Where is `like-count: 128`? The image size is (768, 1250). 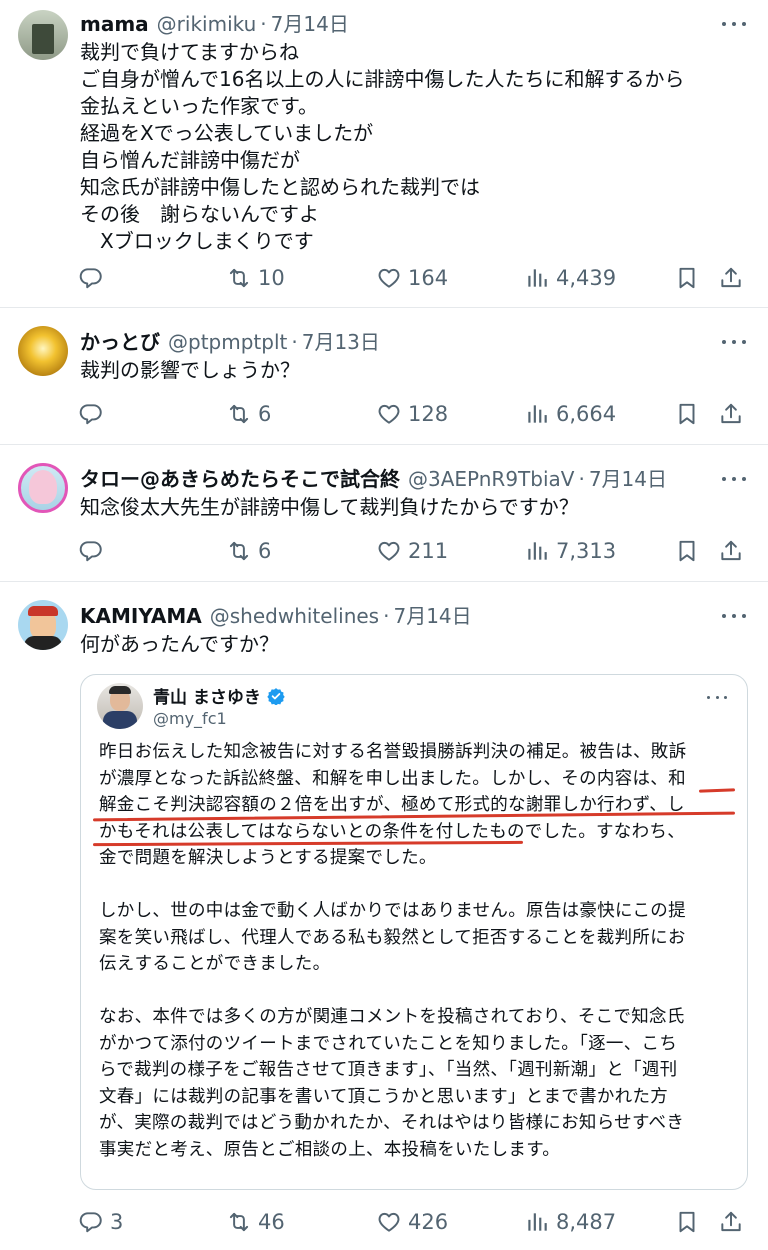
like-count: 128 is located at coordinates (428, 414).